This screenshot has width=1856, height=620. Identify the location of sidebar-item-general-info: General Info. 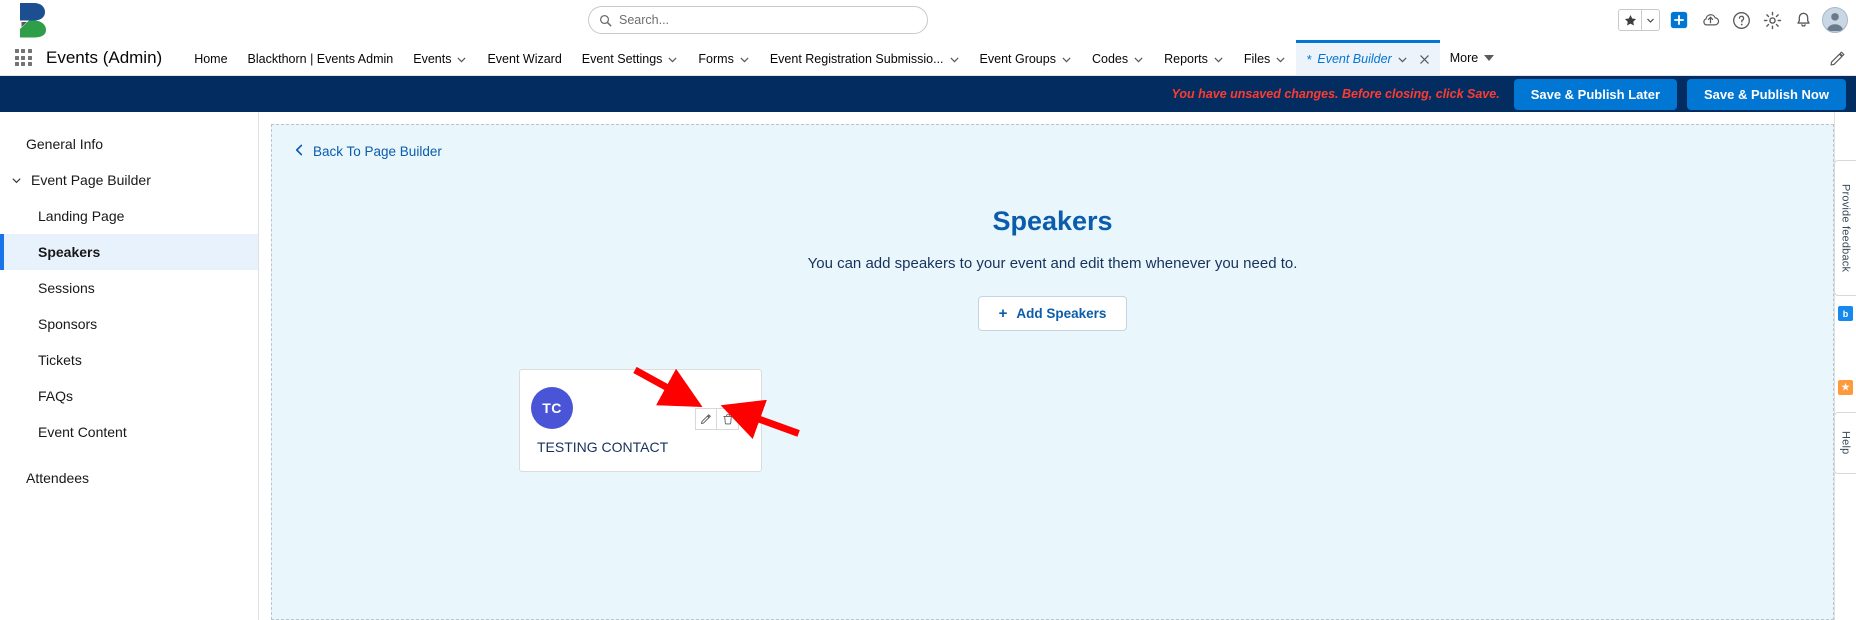
(129, 144).